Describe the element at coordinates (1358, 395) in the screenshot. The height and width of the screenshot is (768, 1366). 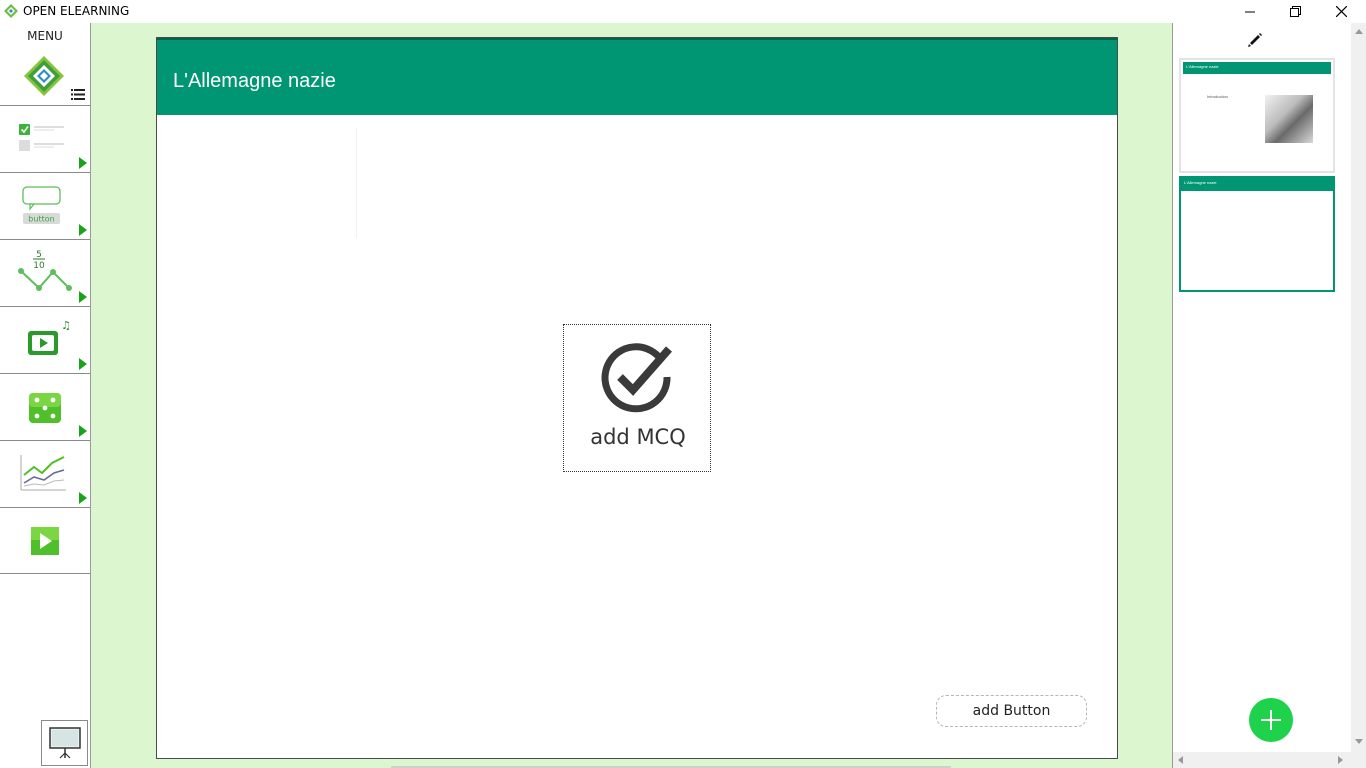
I see `vertical-scrollbar` at that location.